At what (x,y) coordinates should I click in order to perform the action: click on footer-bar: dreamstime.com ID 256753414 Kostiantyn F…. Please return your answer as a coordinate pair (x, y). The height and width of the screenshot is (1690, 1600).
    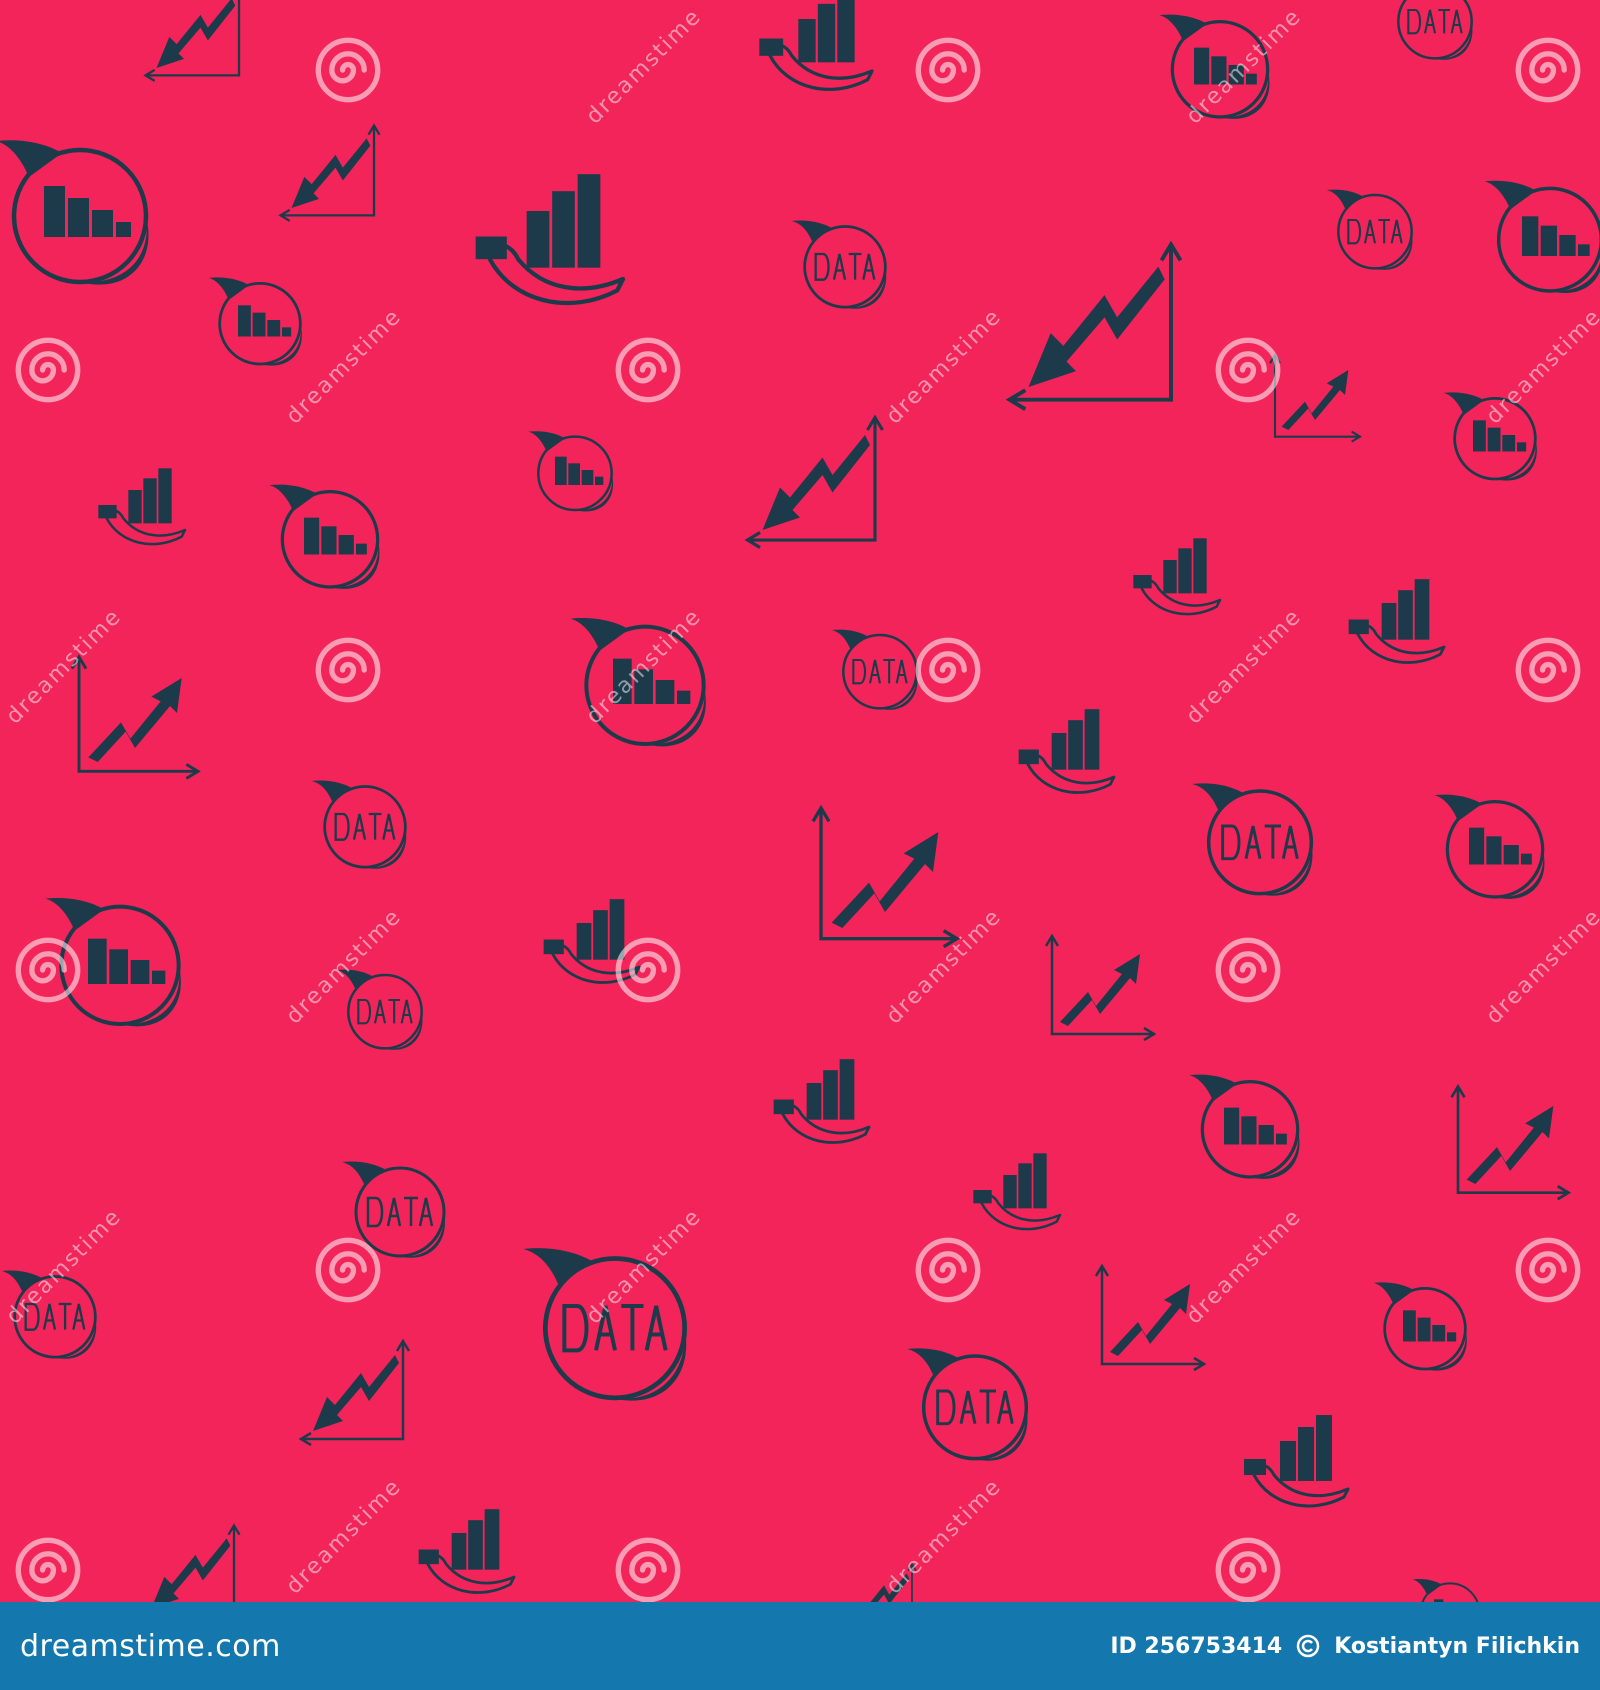
    Looking at the image, I should click on (800, 1646).